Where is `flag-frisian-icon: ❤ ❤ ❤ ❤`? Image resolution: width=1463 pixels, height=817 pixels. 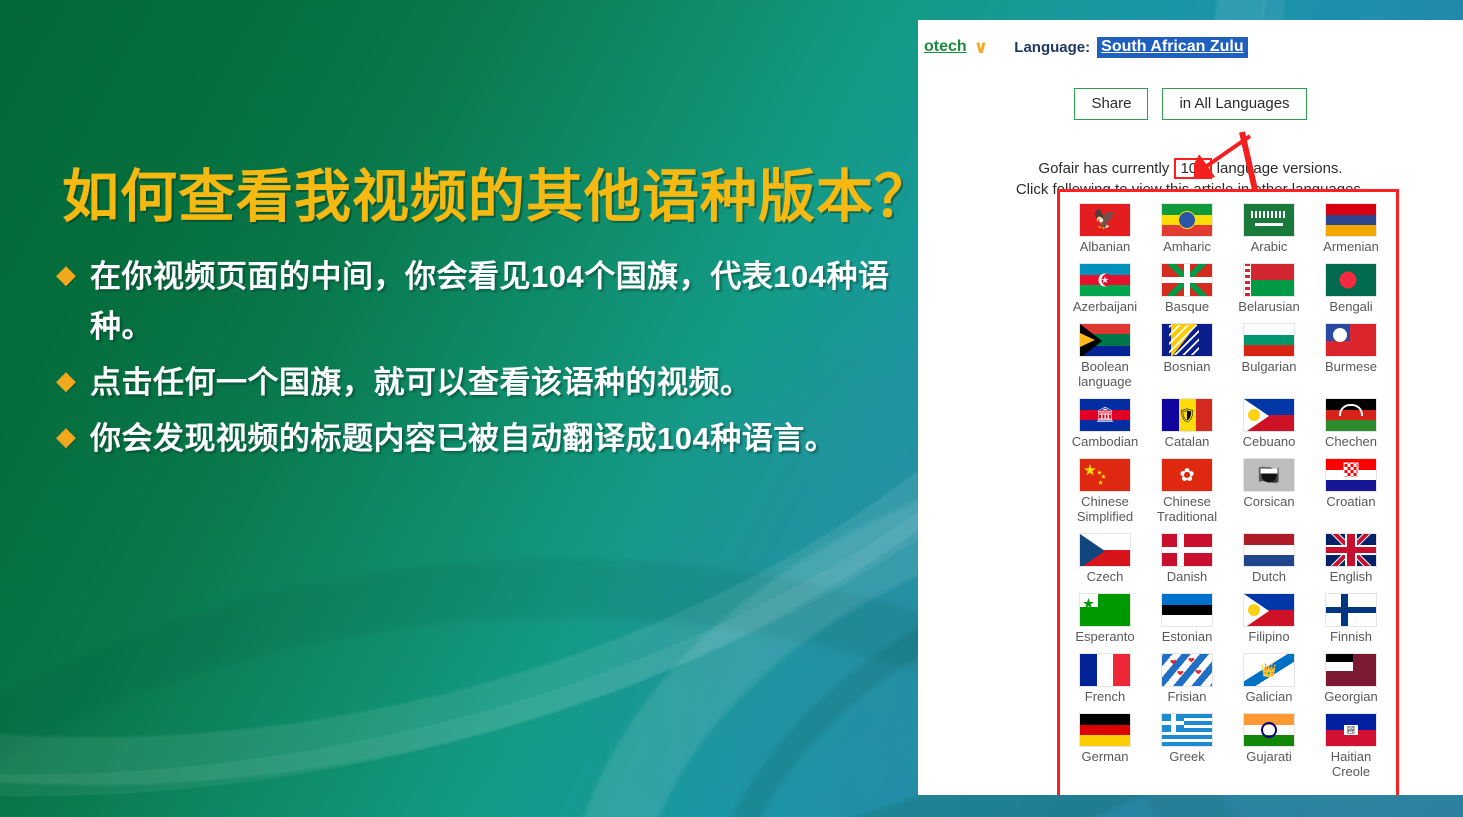 flag-frisian-icon: ❤ ❤ ❤ ❤ is located at coordinates (1187, 670).